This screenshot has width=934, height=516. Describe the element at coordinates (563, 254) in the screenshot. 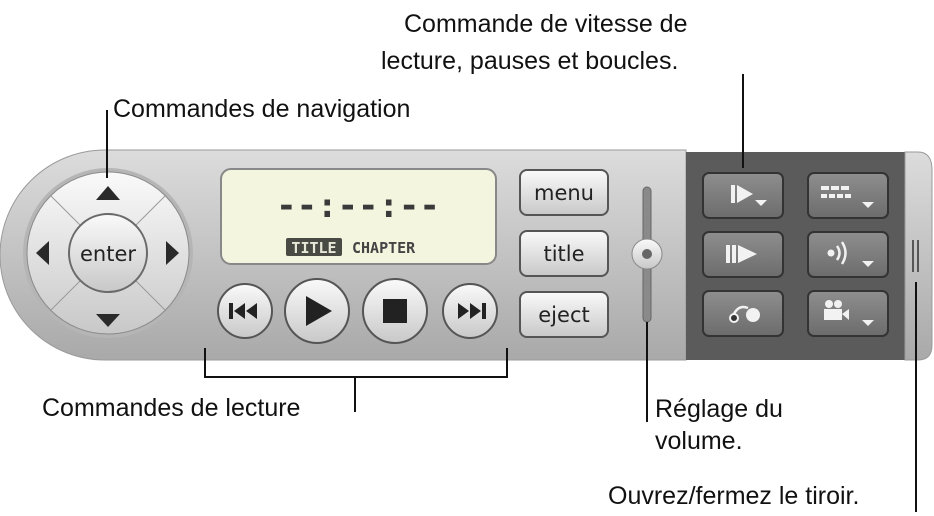

I see `title-label: title` at that location.